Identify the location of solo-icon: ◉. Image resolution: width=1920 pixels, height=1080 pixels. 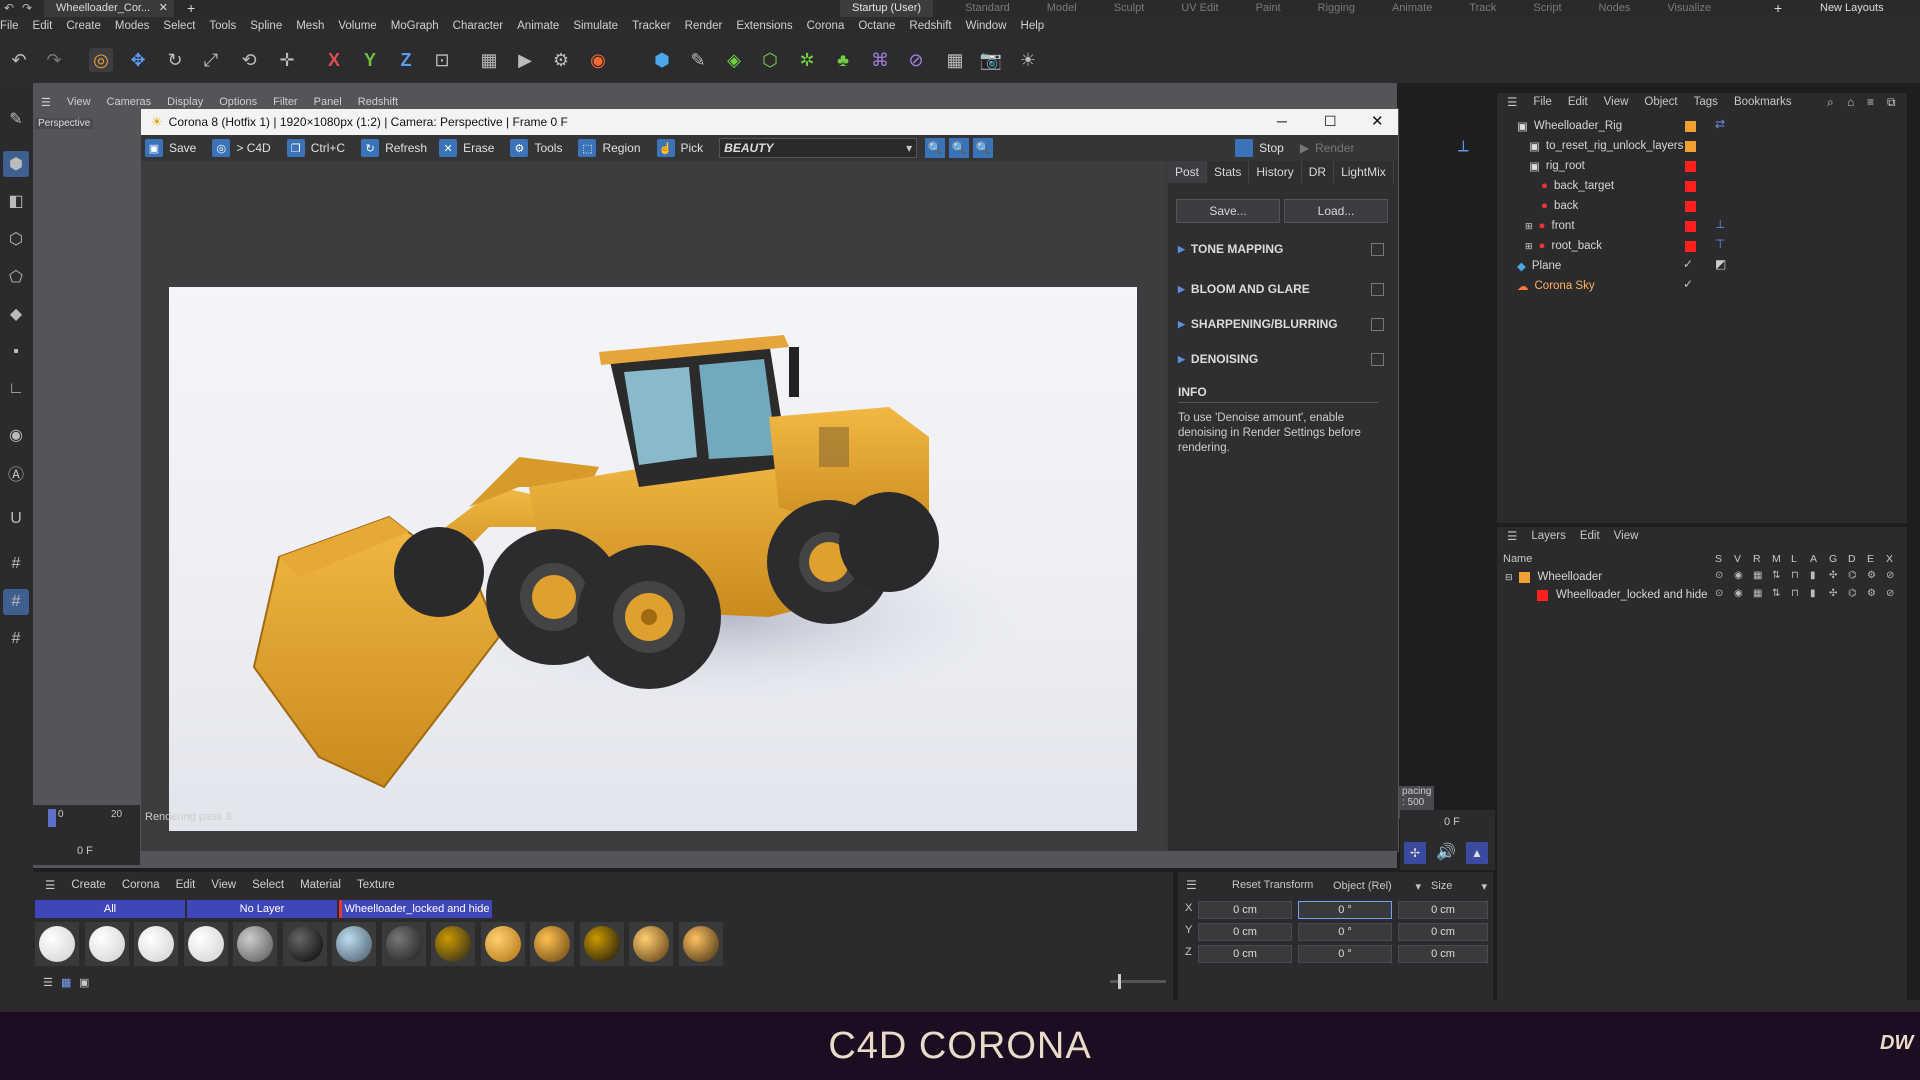
(16, 435).